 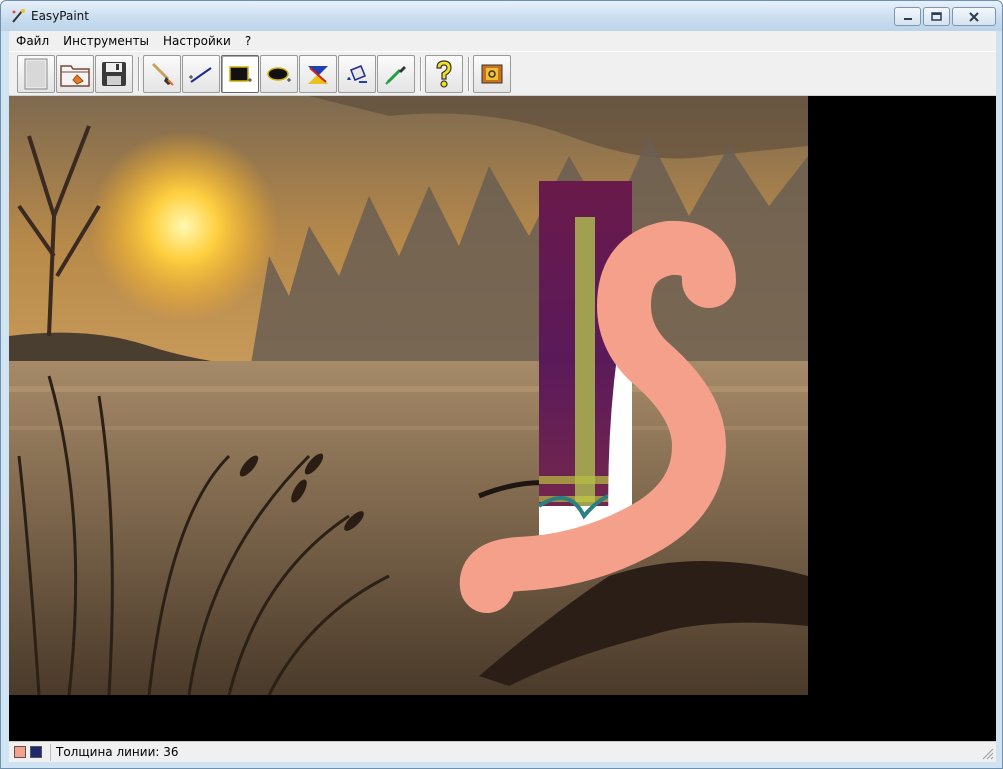 I want to click on menu-tools: Инструменты, so click(x=106, y=41).